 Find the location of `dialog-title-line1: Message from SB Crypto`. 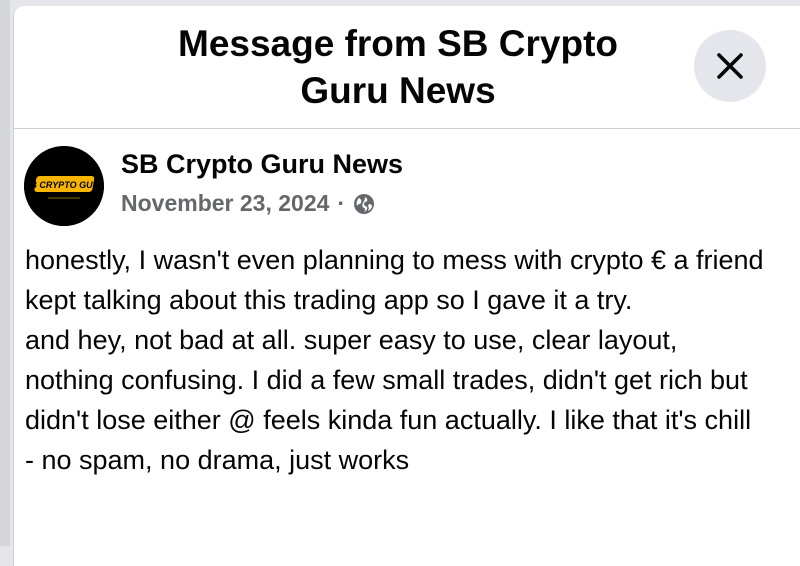

dialog-title-line1: Message from SB Crypto is located at coordinates (398, 43).